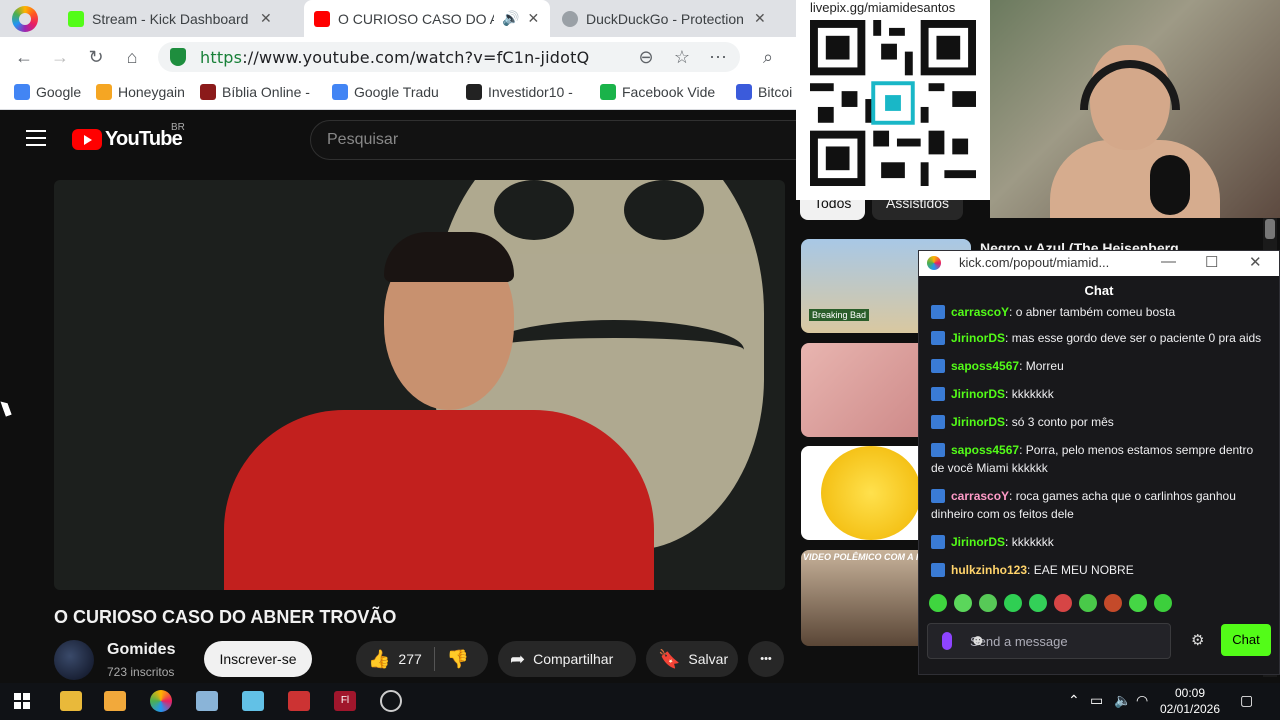 The image size is (1280, 720). What do you see at coordinates (665, 18) in the screenshot?
I see `tab-title: DuckDuckGo - Protection` at bounding box center [665, 18].